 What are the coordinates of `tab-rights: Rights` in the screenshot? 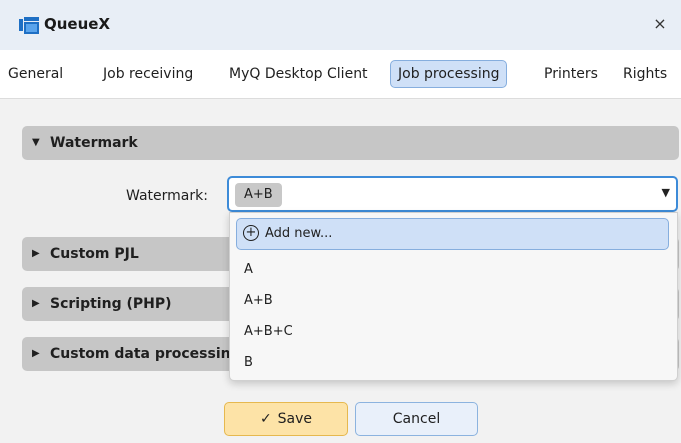 It's located at (645, 74).